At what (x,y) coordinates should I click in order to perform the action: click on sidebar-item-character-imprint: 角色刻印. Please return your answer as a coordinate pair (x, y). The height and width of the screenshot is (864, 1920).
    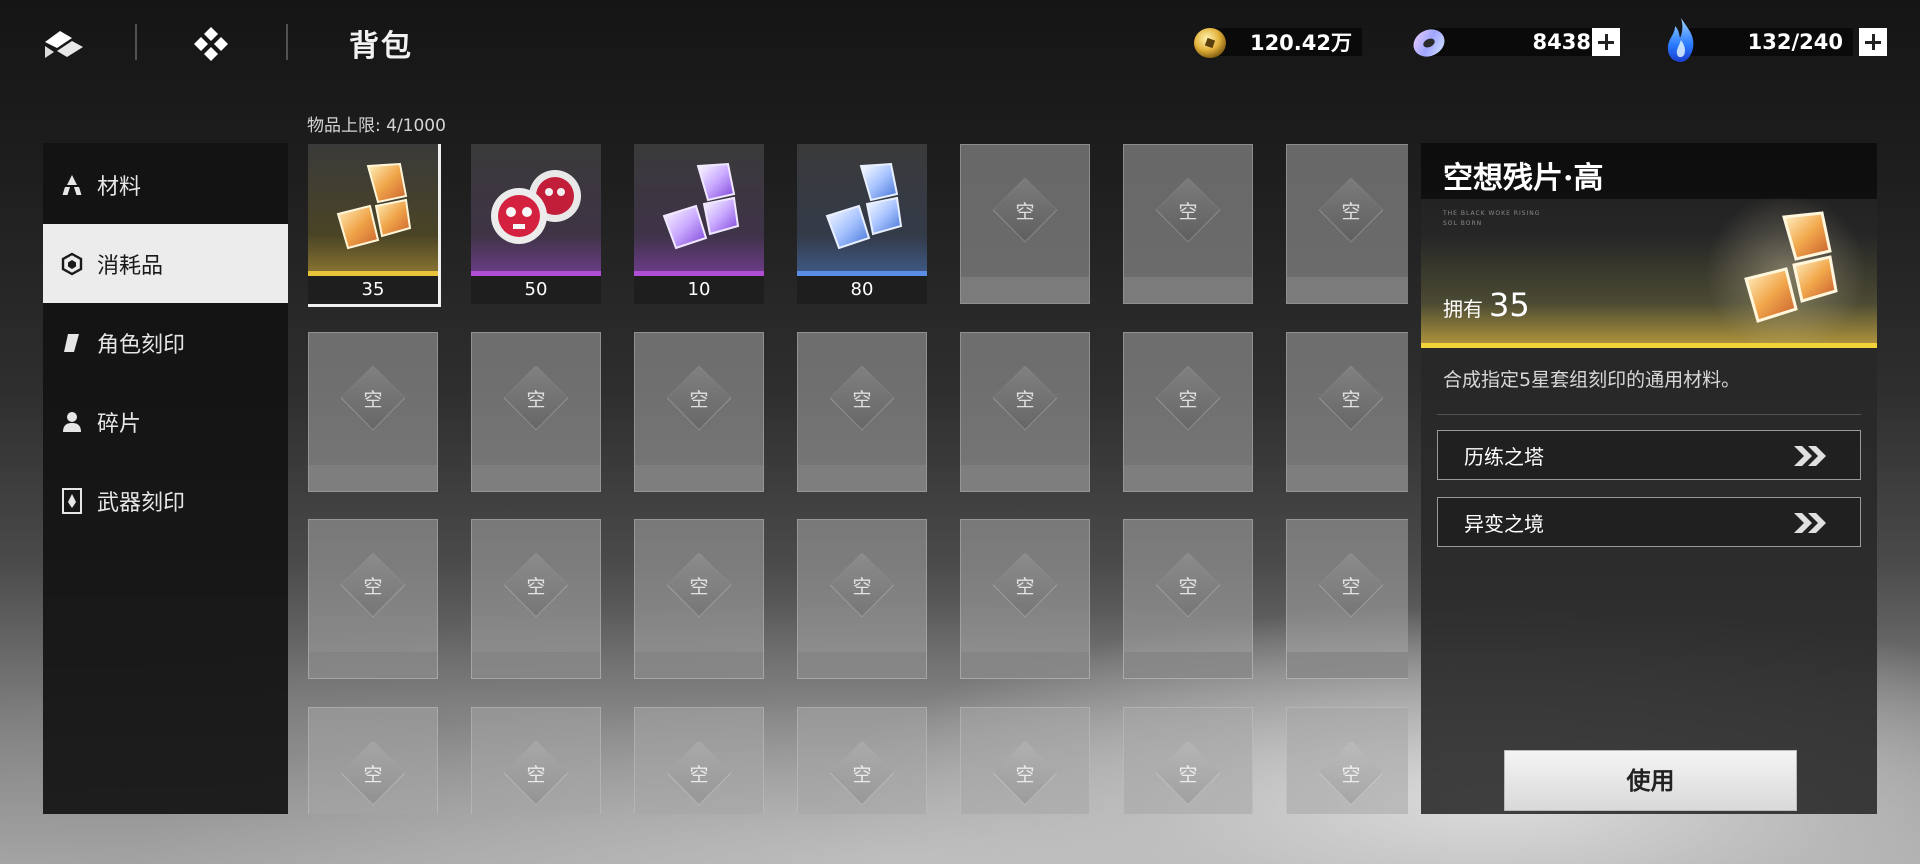
    Looking at the image, I should click on (165, 342).